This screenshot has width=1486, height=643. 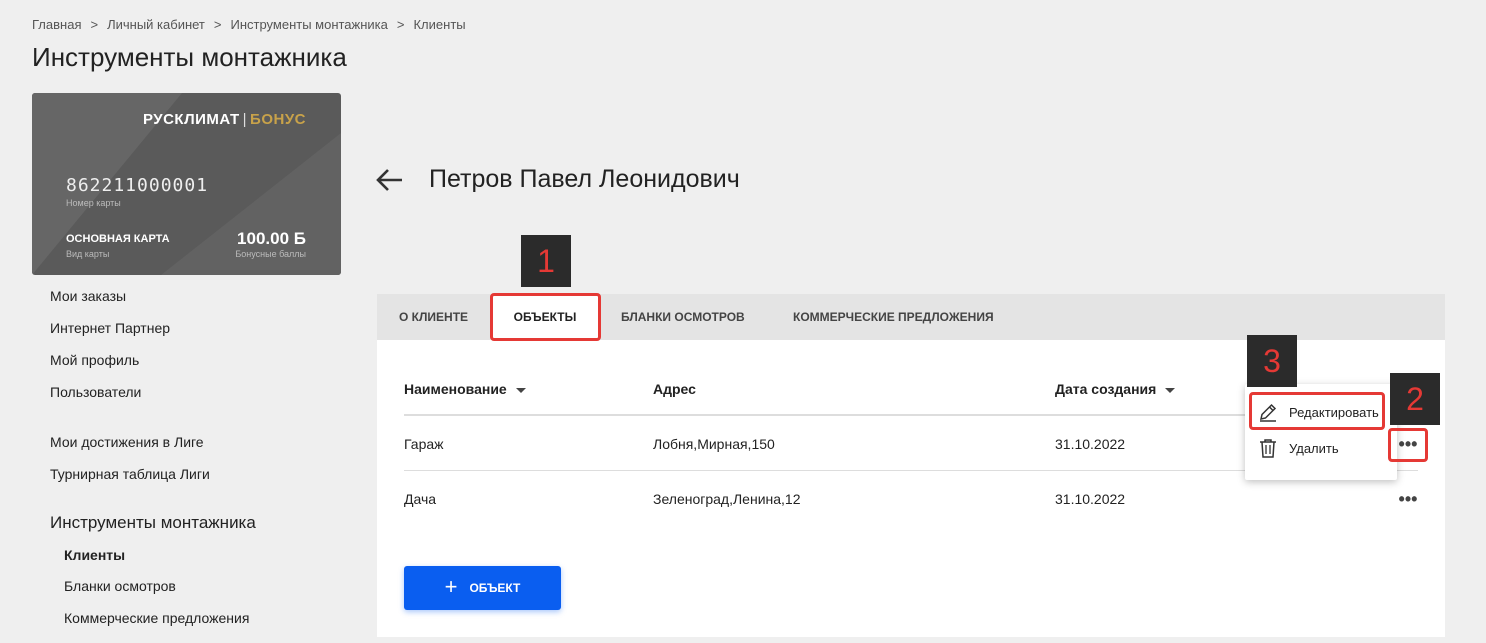 I want to click on annotation-outline-more, so click(x=1408, y=445).